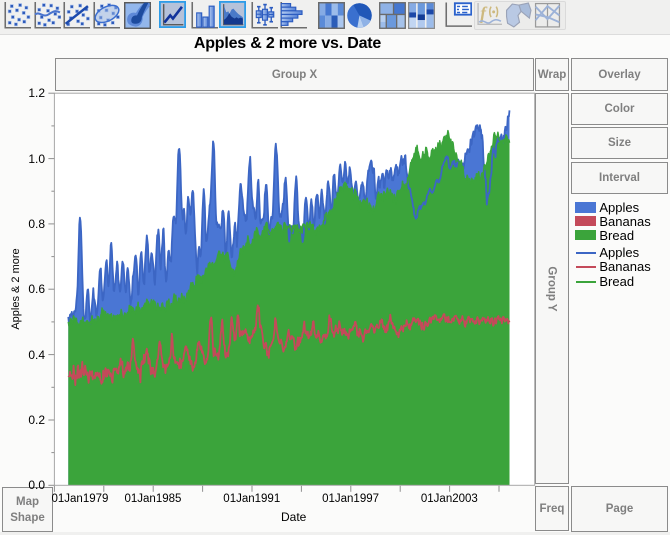 The width and height of the screenshot is (670, 535). Describe the element at coordinates (484, 13) in the screenshot. I see `svg-text: f` at that location.